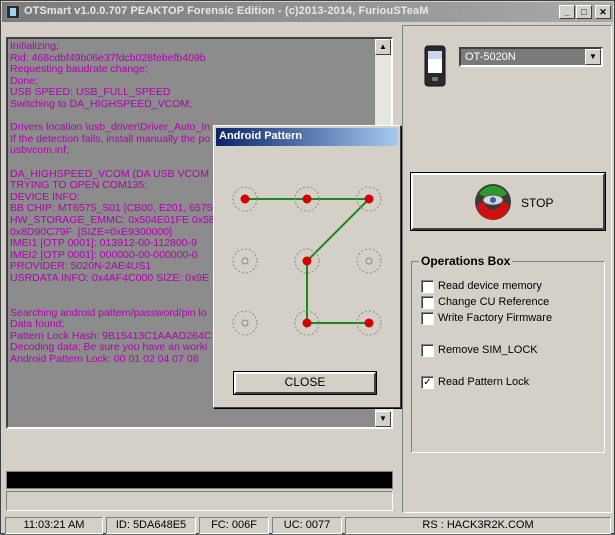 The height and width of the screenshot is (535, 615). I want to click on scroll-up-button: ▲, so click(383, 47).